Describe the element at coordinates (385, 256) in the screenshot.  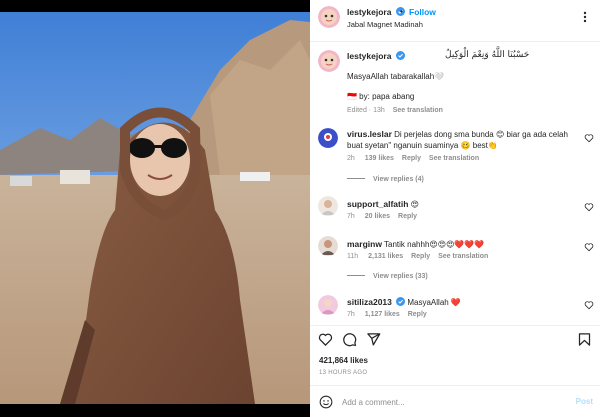
I see `comment-likes: 2,131 likes` at that location.